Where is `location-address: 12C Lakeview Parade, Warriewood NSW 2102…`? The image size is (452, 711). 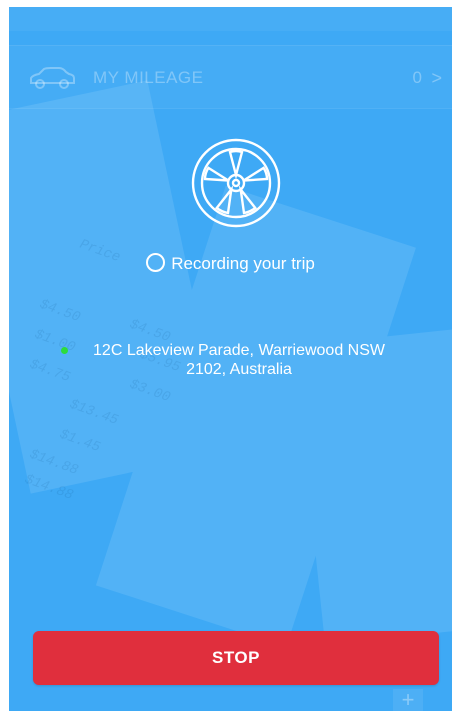 location-address: 12C Lakeview Parade, Warriewood NSW 2102… is located at coordinates (239, 360).